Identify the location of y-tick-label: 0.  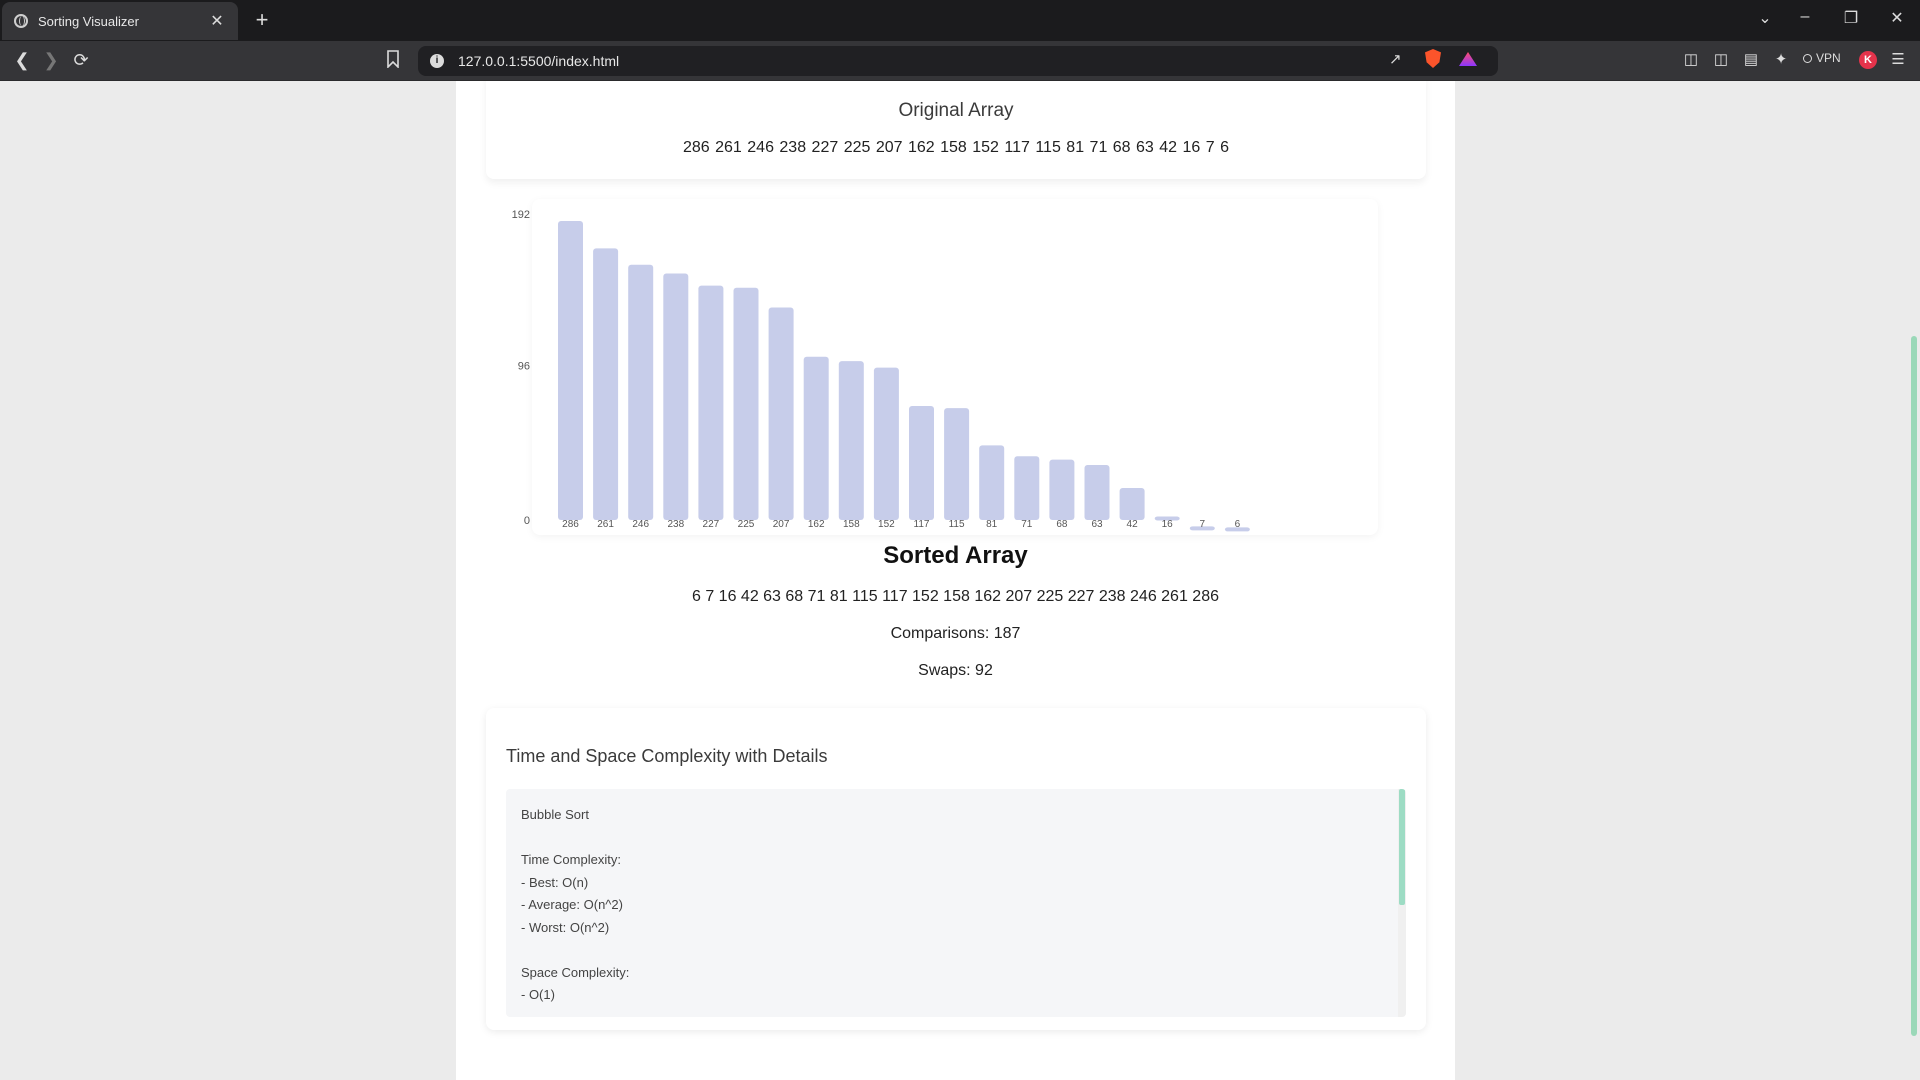
(527, 521).